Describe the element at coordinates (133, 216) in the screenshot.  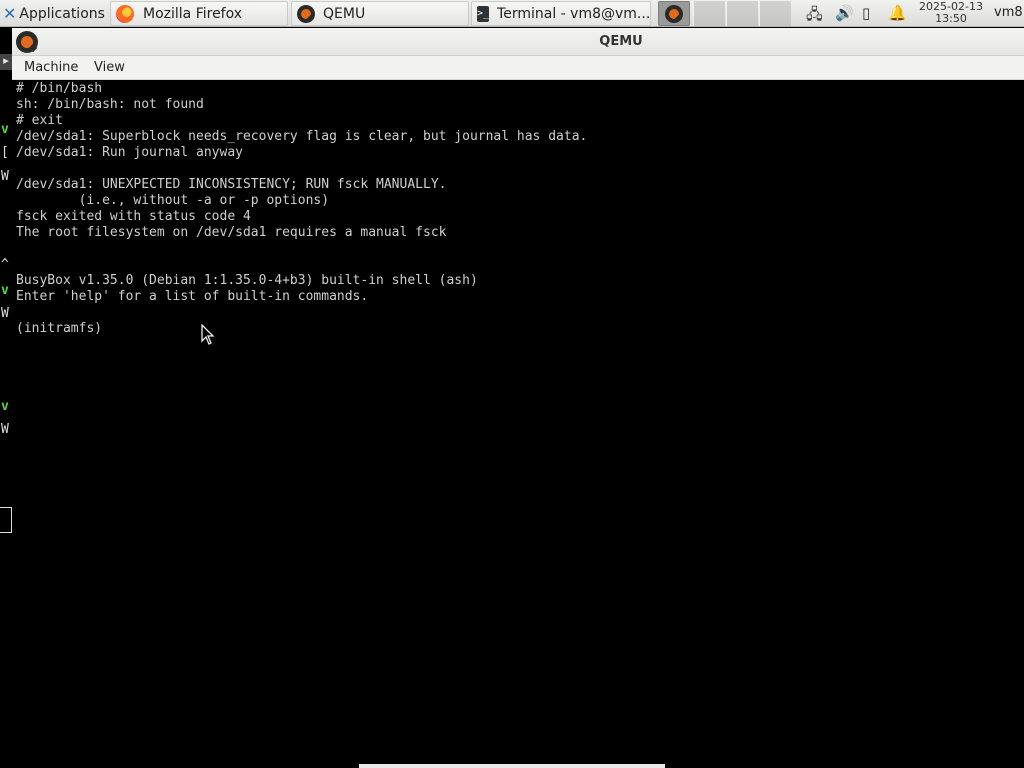
I see `console-line: fsck exited with status code 4` at that location.